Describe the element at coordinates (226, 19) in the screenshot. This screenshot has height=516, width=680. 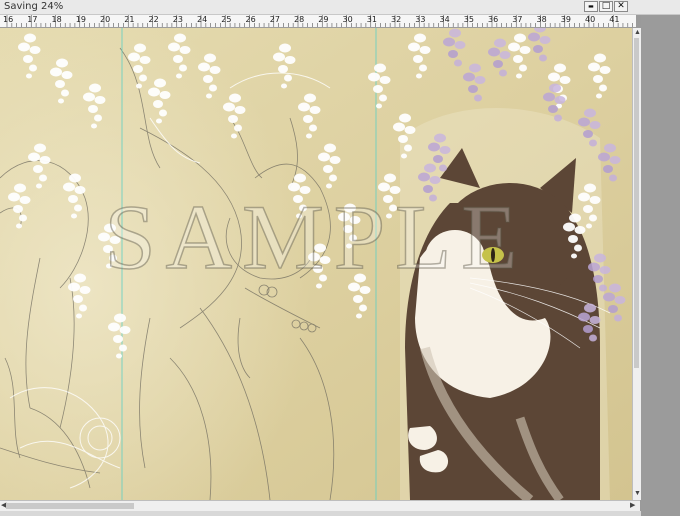
I see `ruler-label: 25` at that location.